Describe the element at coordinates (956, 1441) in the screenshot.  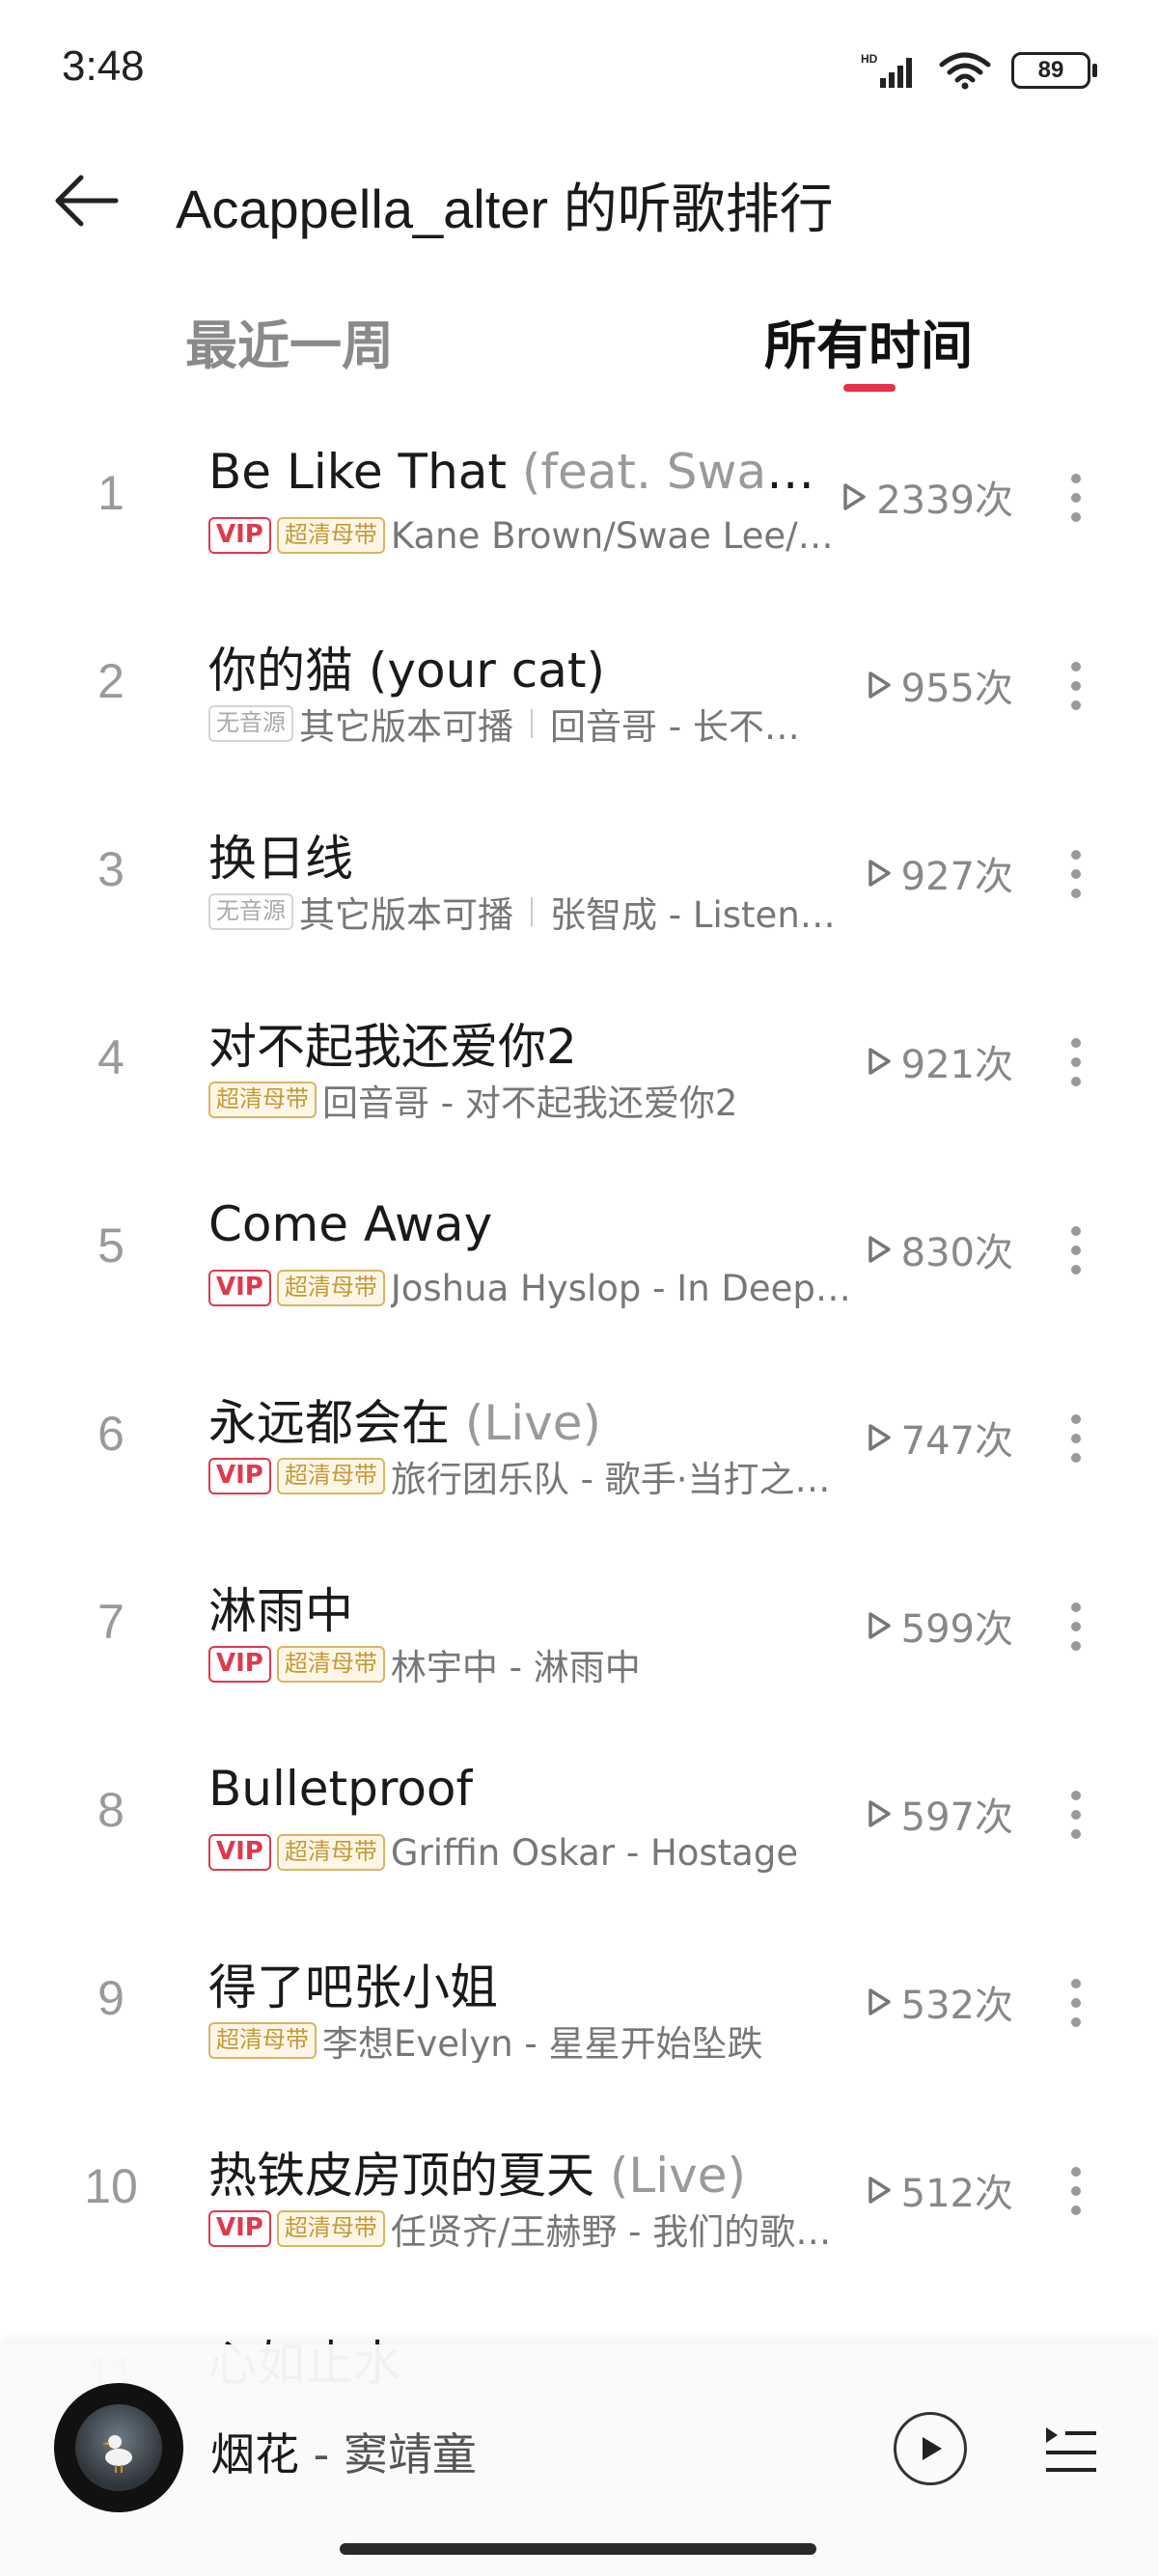
I see `play-count-text: 747次` at that location.